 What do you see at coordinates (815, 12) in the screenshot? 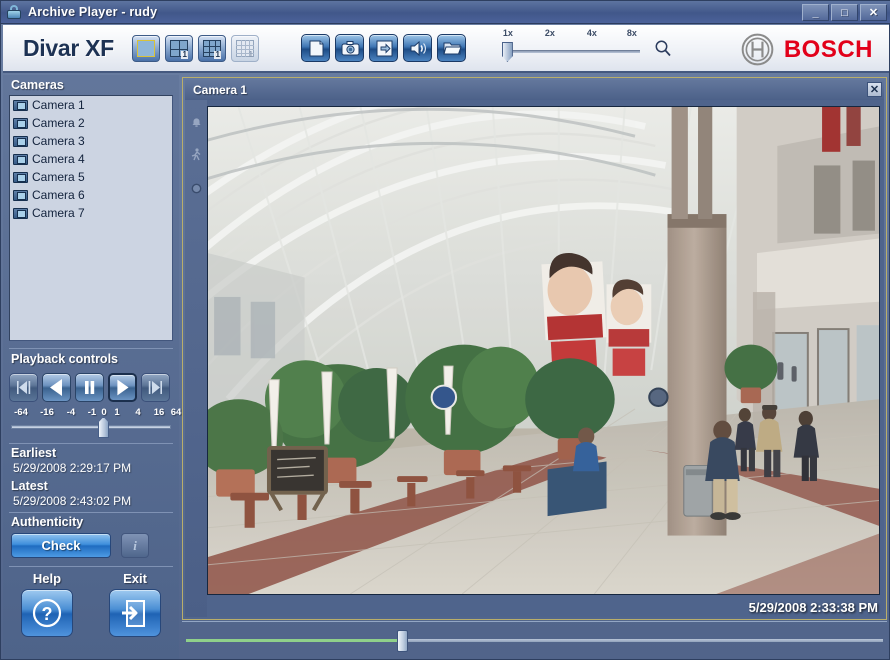
I see `minimize-button: _` at bounding box center [815, 12].